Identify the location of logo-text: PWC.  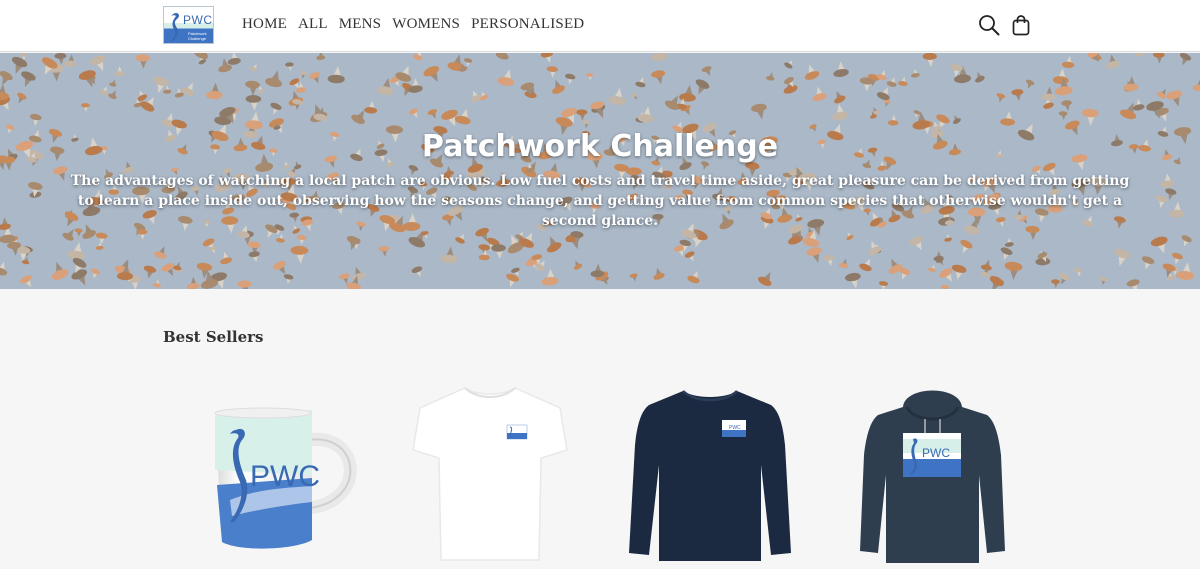
(198, 20).